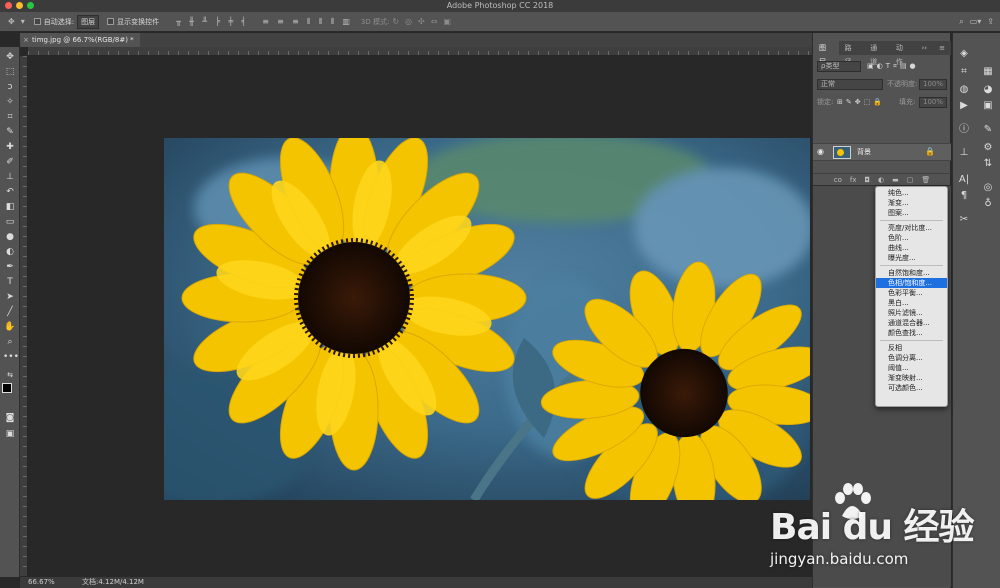 The height and width of the screenshot is (588, 1000). I want to click on tab-paths: 路径, so click(852, 53).